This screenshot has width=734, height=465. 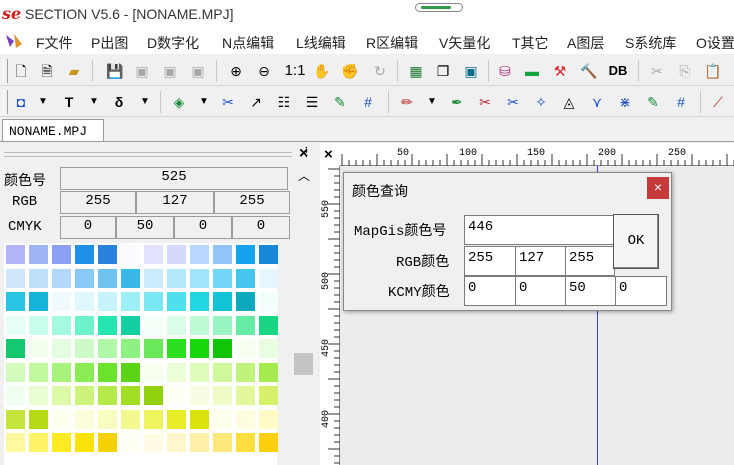 I want to click on kcmy-k-input: 0, so click(x=490, y=291).